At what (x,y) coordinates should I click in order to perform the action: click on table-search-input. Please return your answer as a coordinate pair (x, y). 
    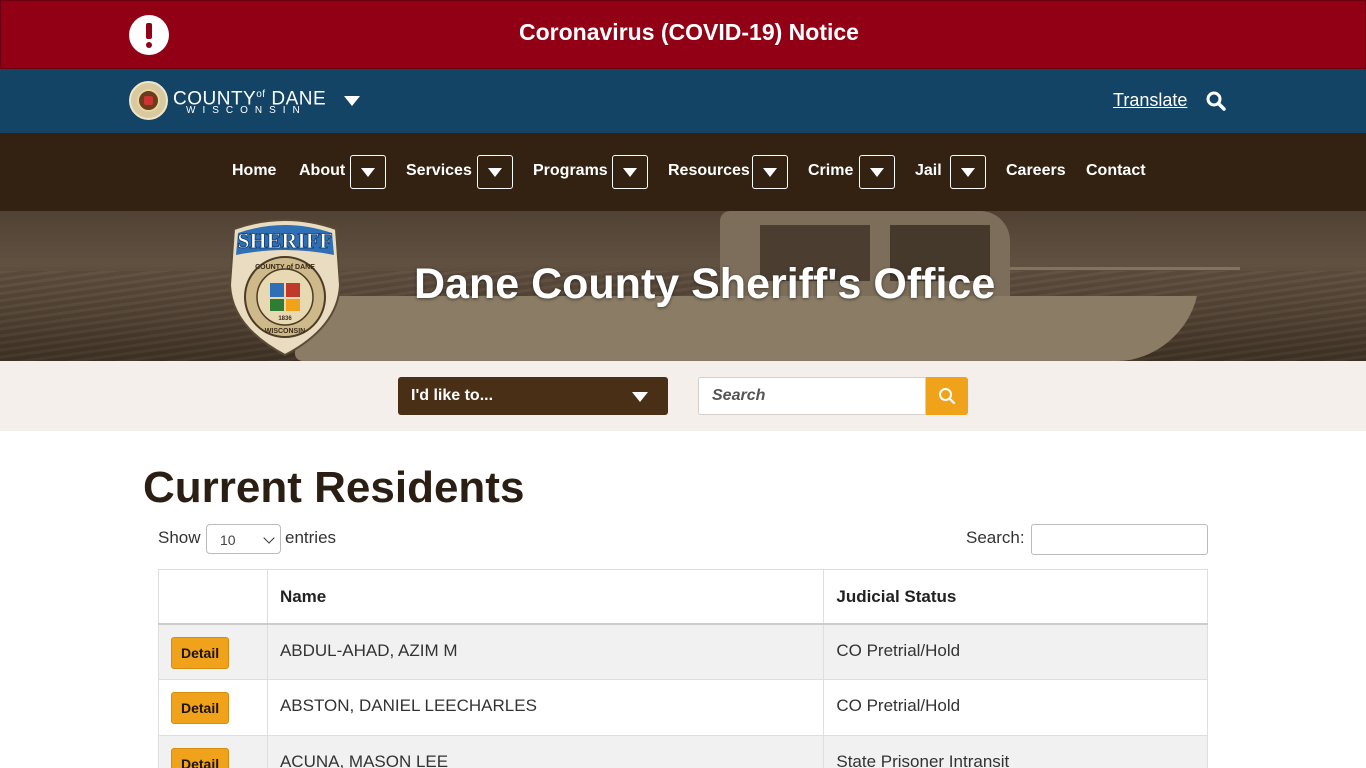
    Looking at the image, I should click on (1119, 539).